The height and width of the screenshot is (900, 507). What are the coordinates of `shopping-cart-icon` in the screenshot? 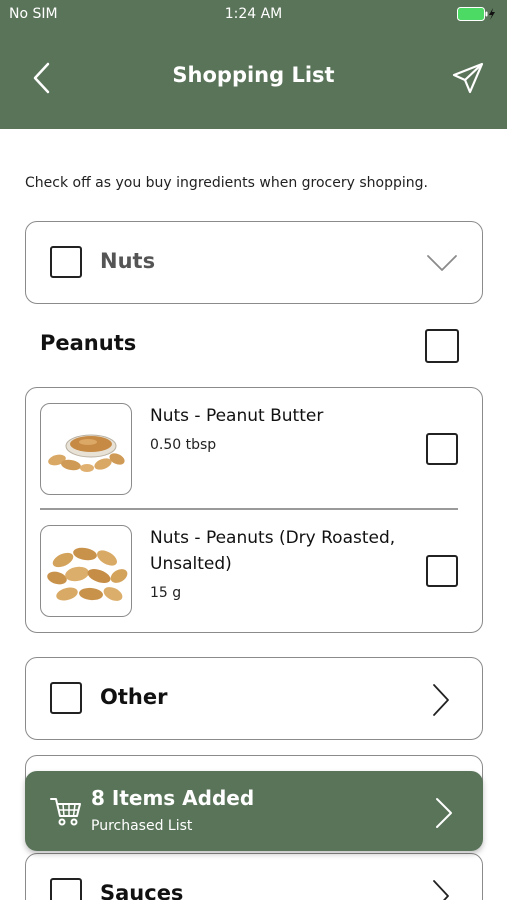 It's located at (65, 812).